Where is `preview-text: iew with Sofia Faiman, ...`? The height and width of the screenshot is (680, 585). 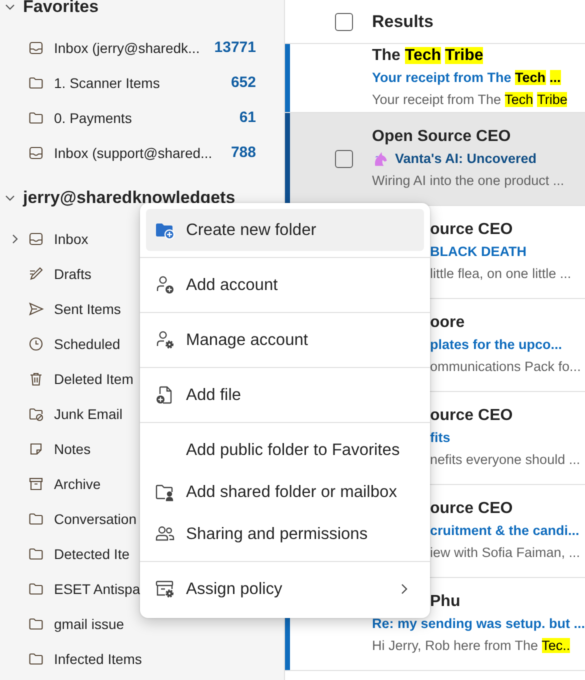
preview-text: iew with Sofia Faiman, ... is located at coordinates (505, 553).